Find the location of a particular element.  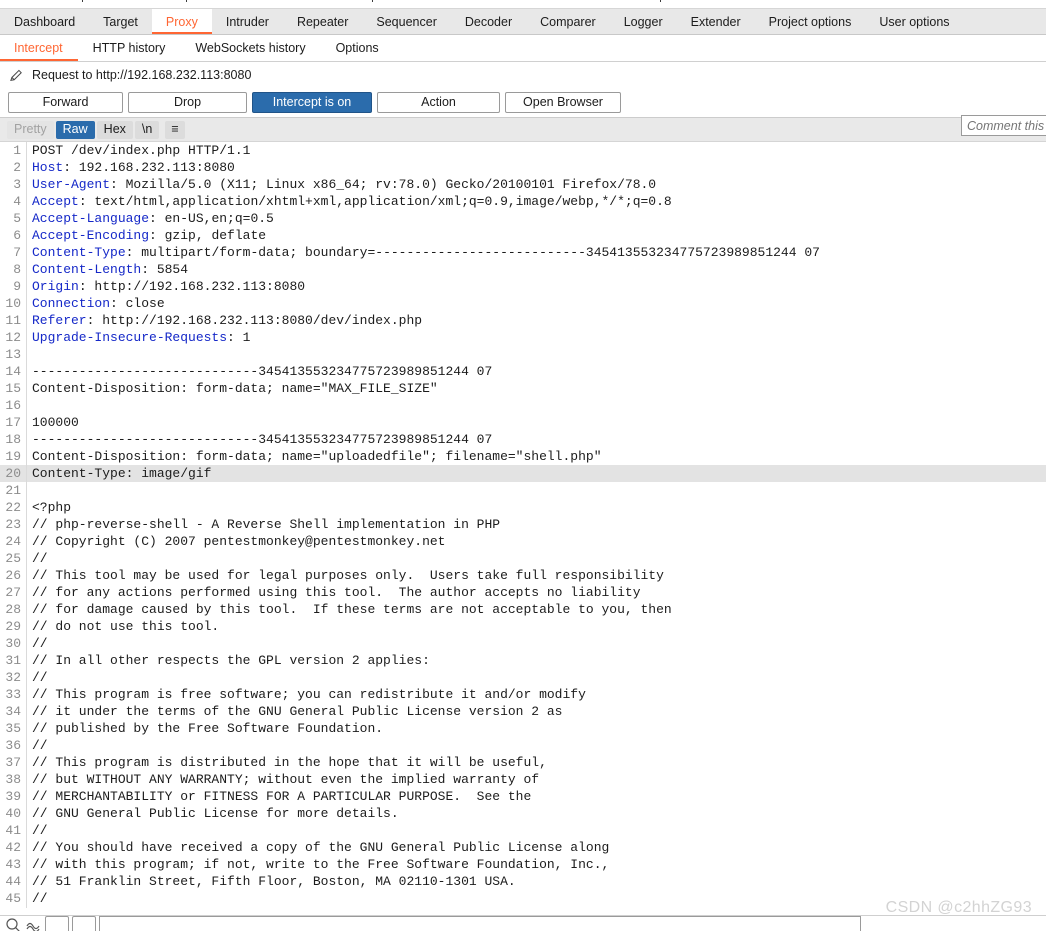

code-line: 1 POST /dev/index.php HTTP/1.1 is located at coordinates (523, 150).